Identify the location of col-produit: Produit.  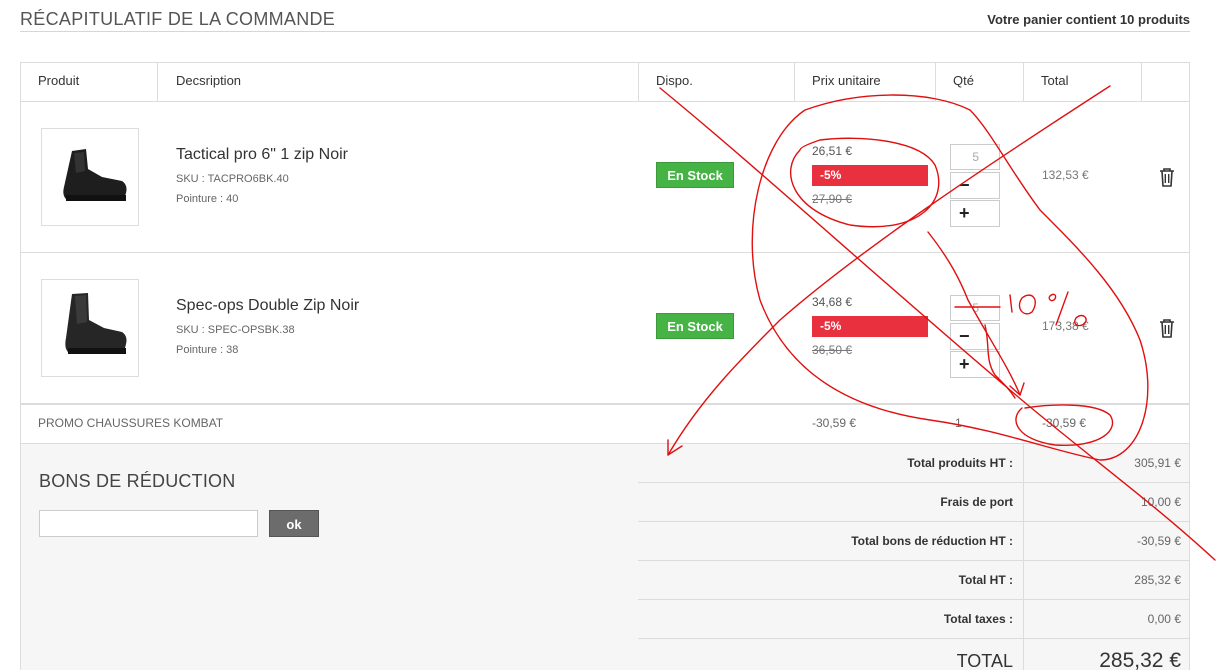
(59, 80).